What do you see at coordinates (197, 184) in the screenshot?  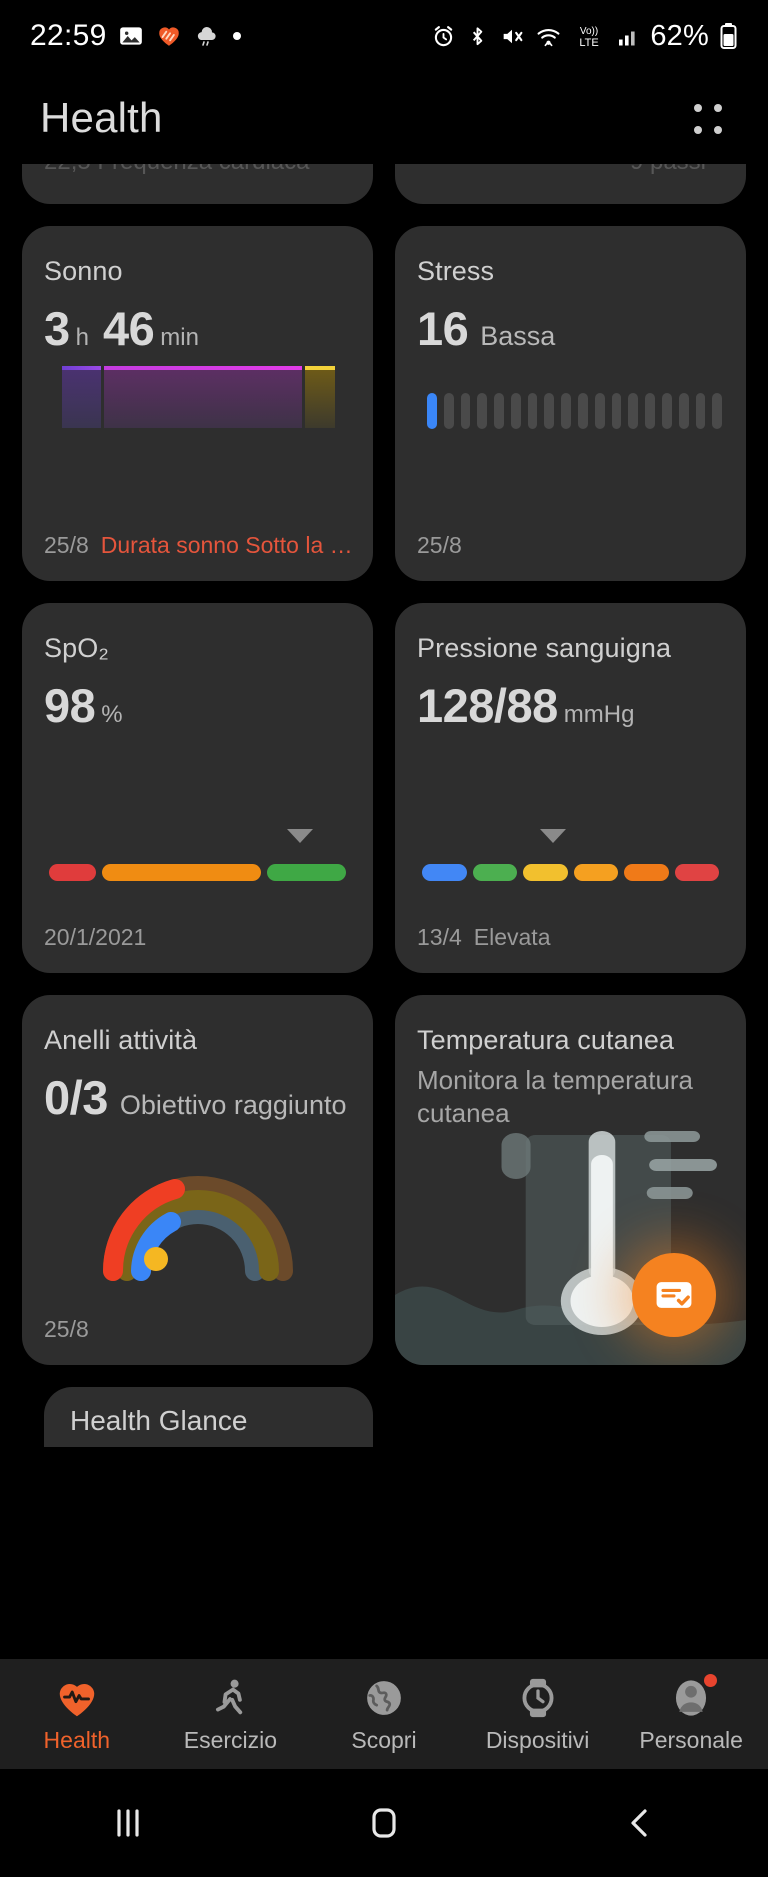 I see `card-heart-rate-partial: 22,5 Frequenza cardiaca` at bounding box center [197, 184].